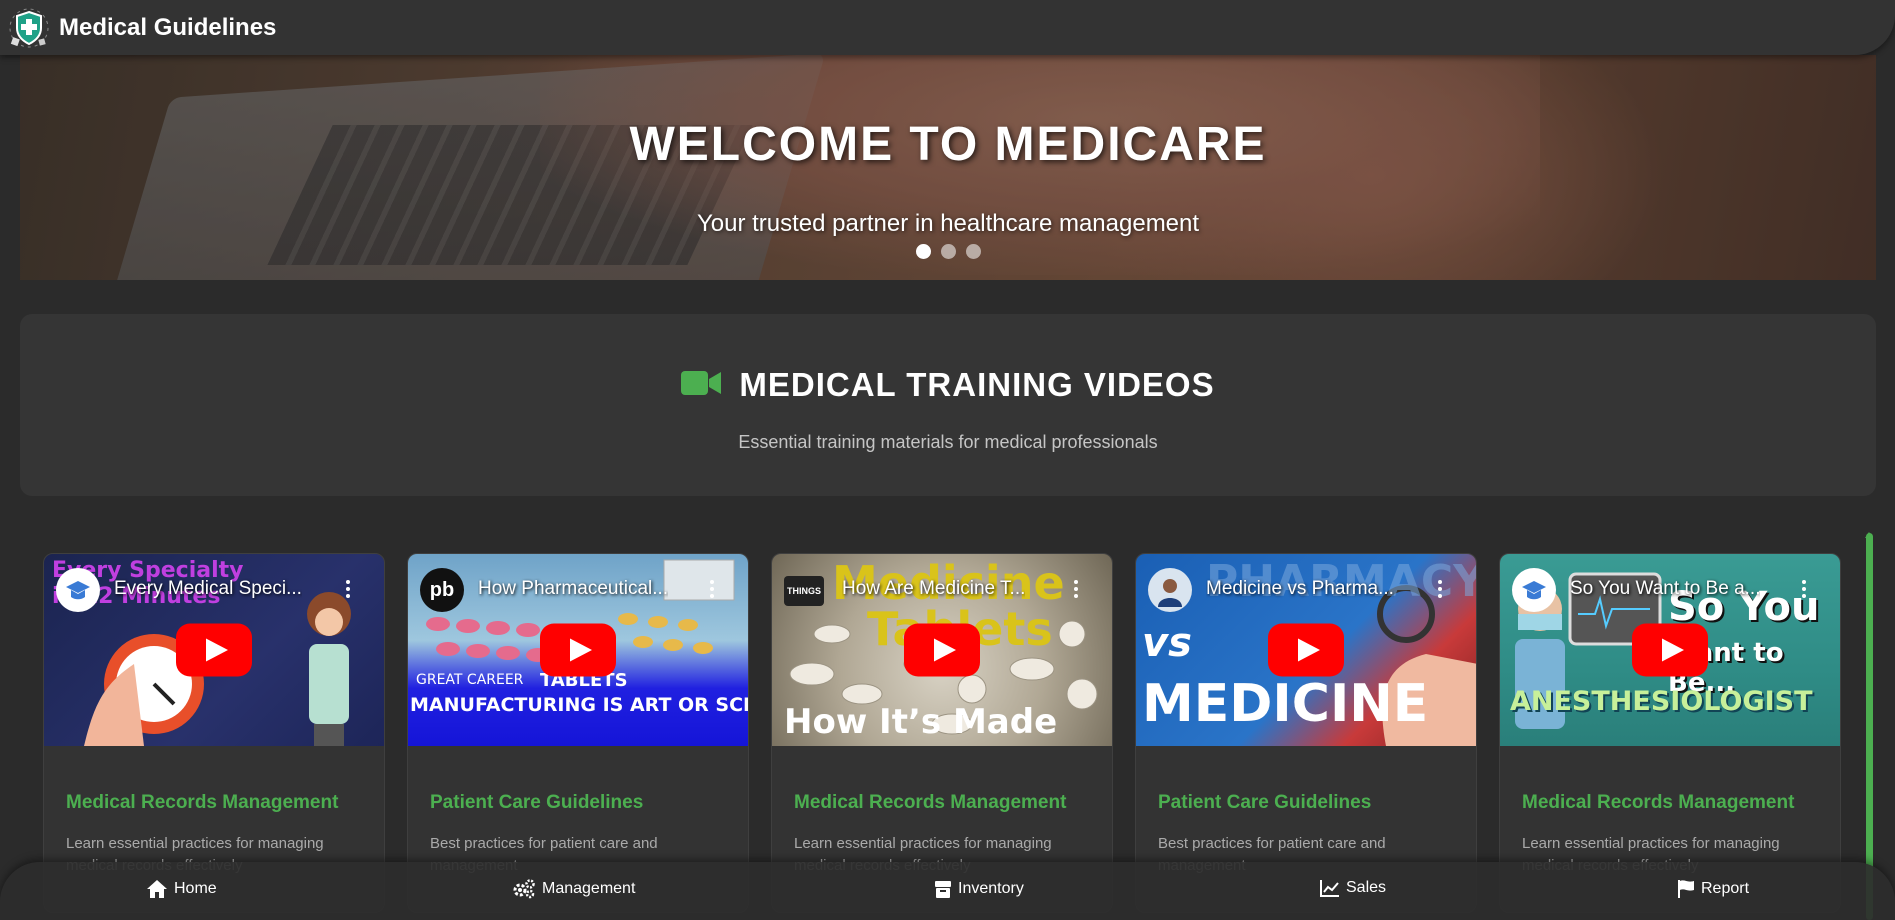 The height and width of the screenshot is (920, 1895). Describe the element at coordinates (195, 888) in the screenshot. I see `nav-label: Home` at that location.